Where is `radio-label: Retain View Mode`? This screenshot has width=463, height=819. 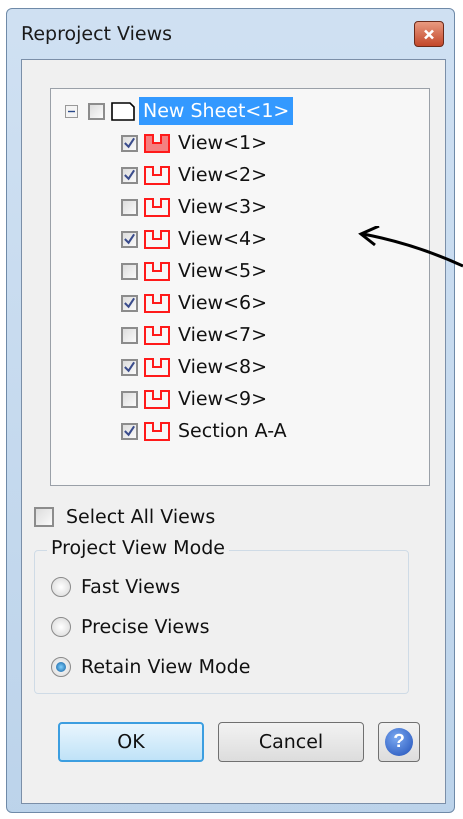
radio-label: Retain View Mode is located at coordinates (165, 667).